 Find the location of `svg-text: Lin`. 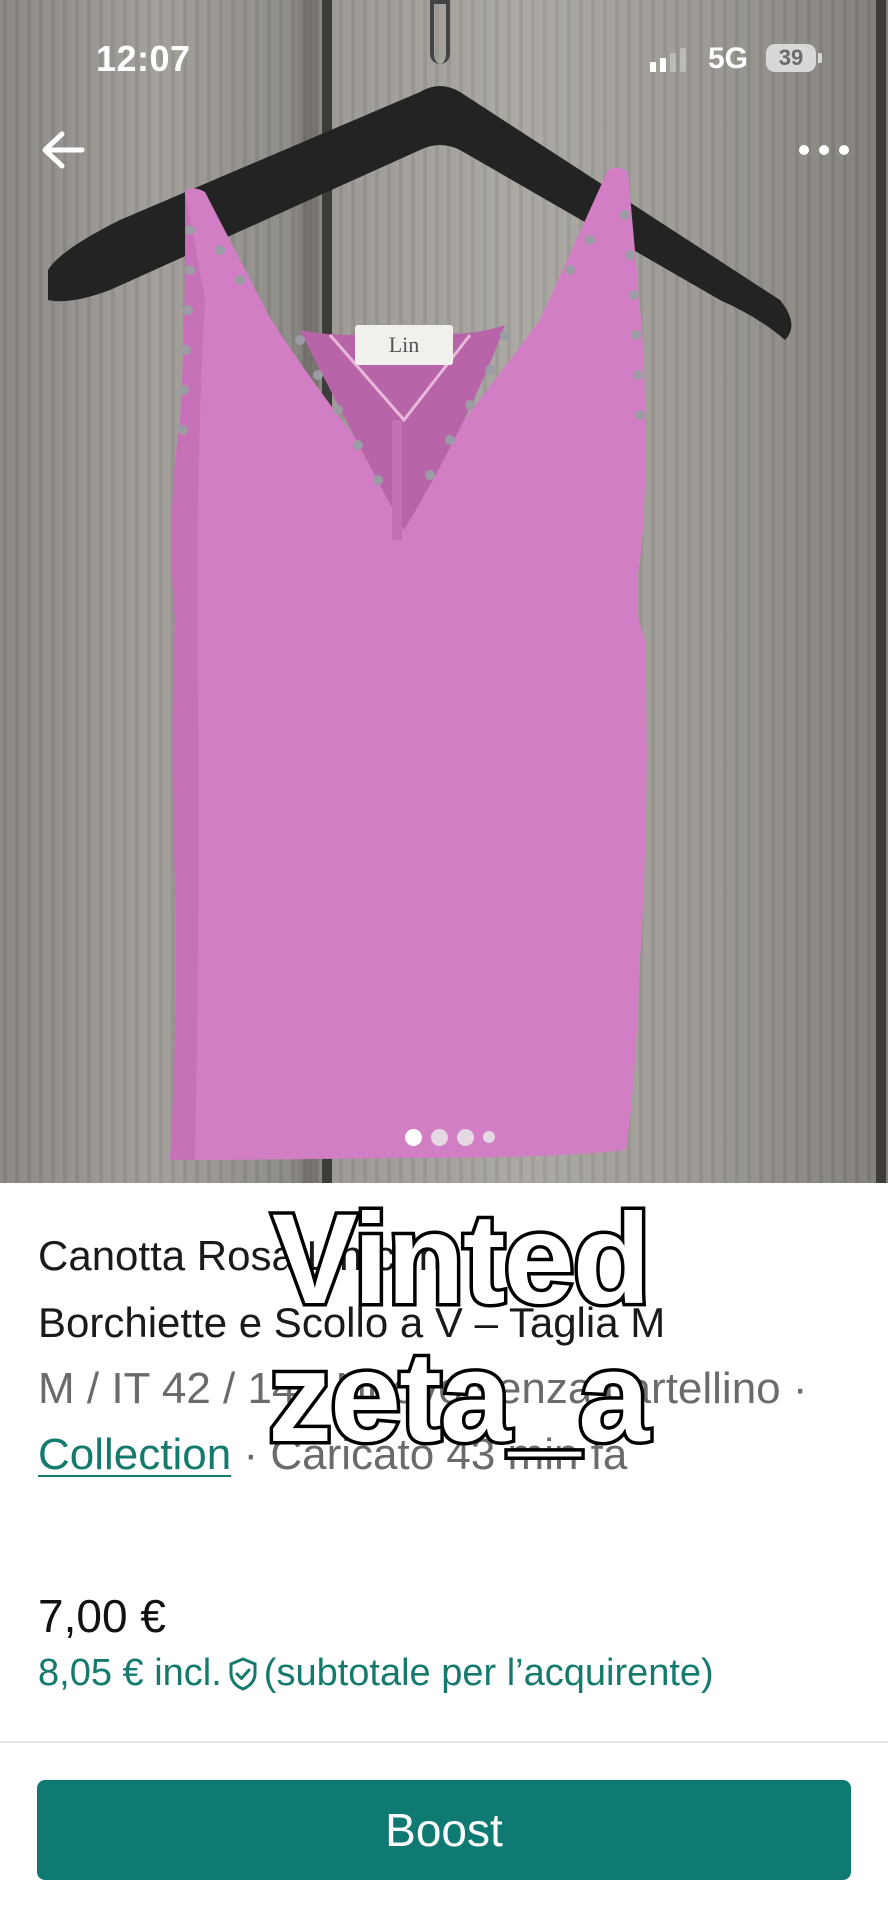

svg-text: Lin is located at coordinates (404, 344).